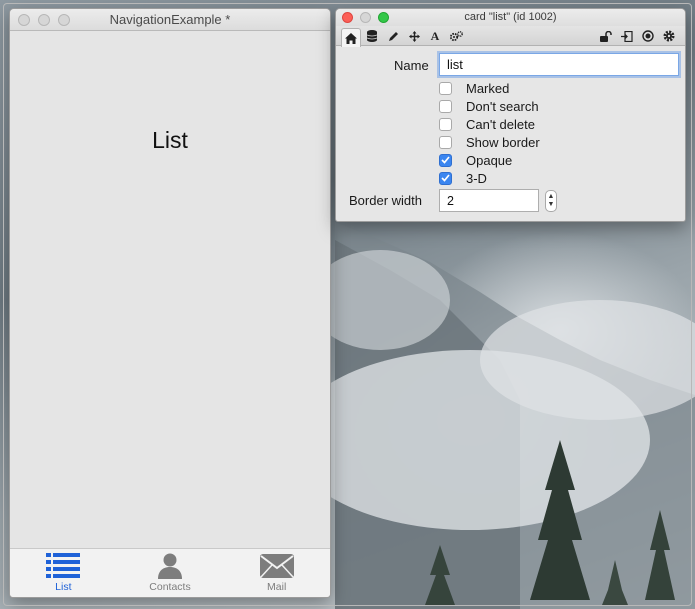 This screenshot has width=695, height=609. What do you see at coordinates (500, 124) in the screenshot?
I see `checkbox-label: Can't delete` at bounding box center [500, 124].